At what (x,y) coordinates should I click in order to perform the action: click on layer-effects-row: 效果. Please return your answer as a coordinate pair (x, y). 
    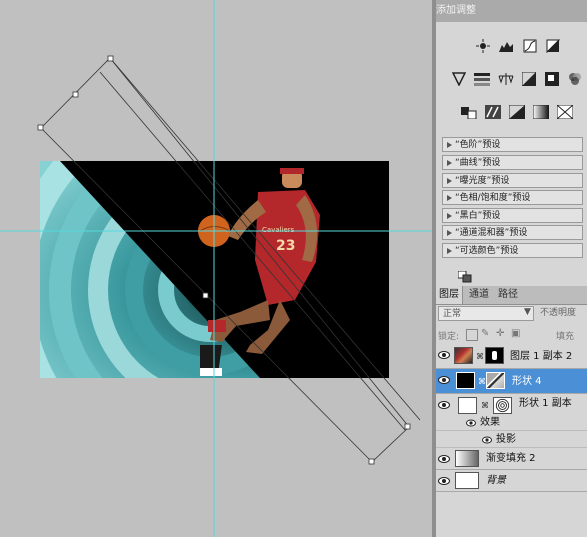
    Looking at the image, I should click on (511, 422).